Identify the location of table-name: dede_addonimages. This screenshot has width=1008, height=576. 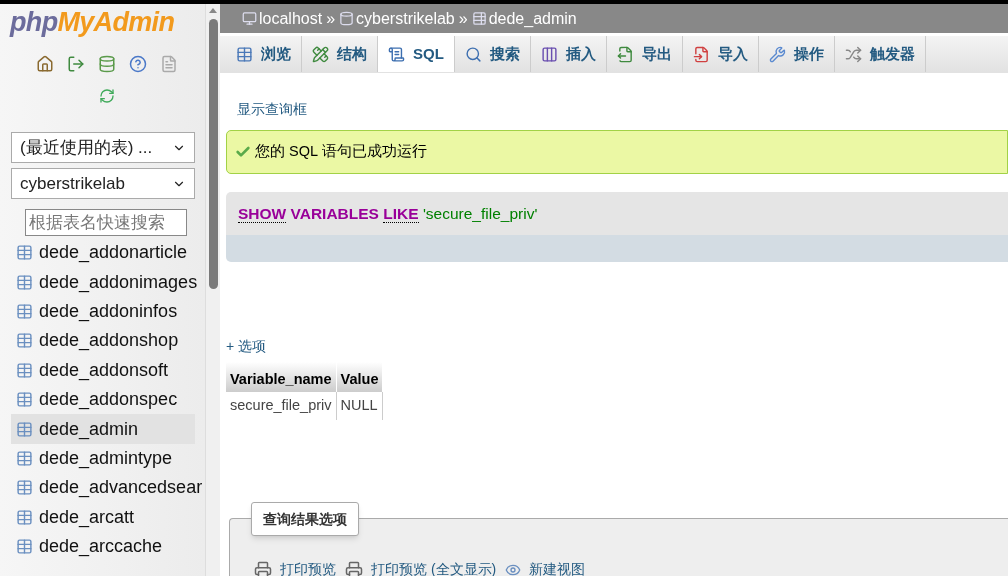
(118, 282).